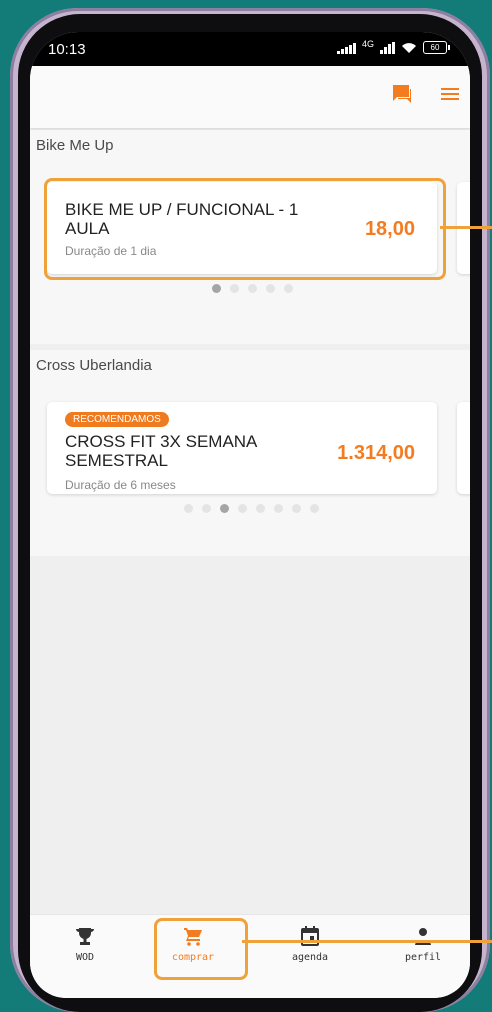 This screenshot has height=1012, width=492. Describe the element at coordinates (85, 957) in the screenshot. I see `nav-label: WOD` at that location.